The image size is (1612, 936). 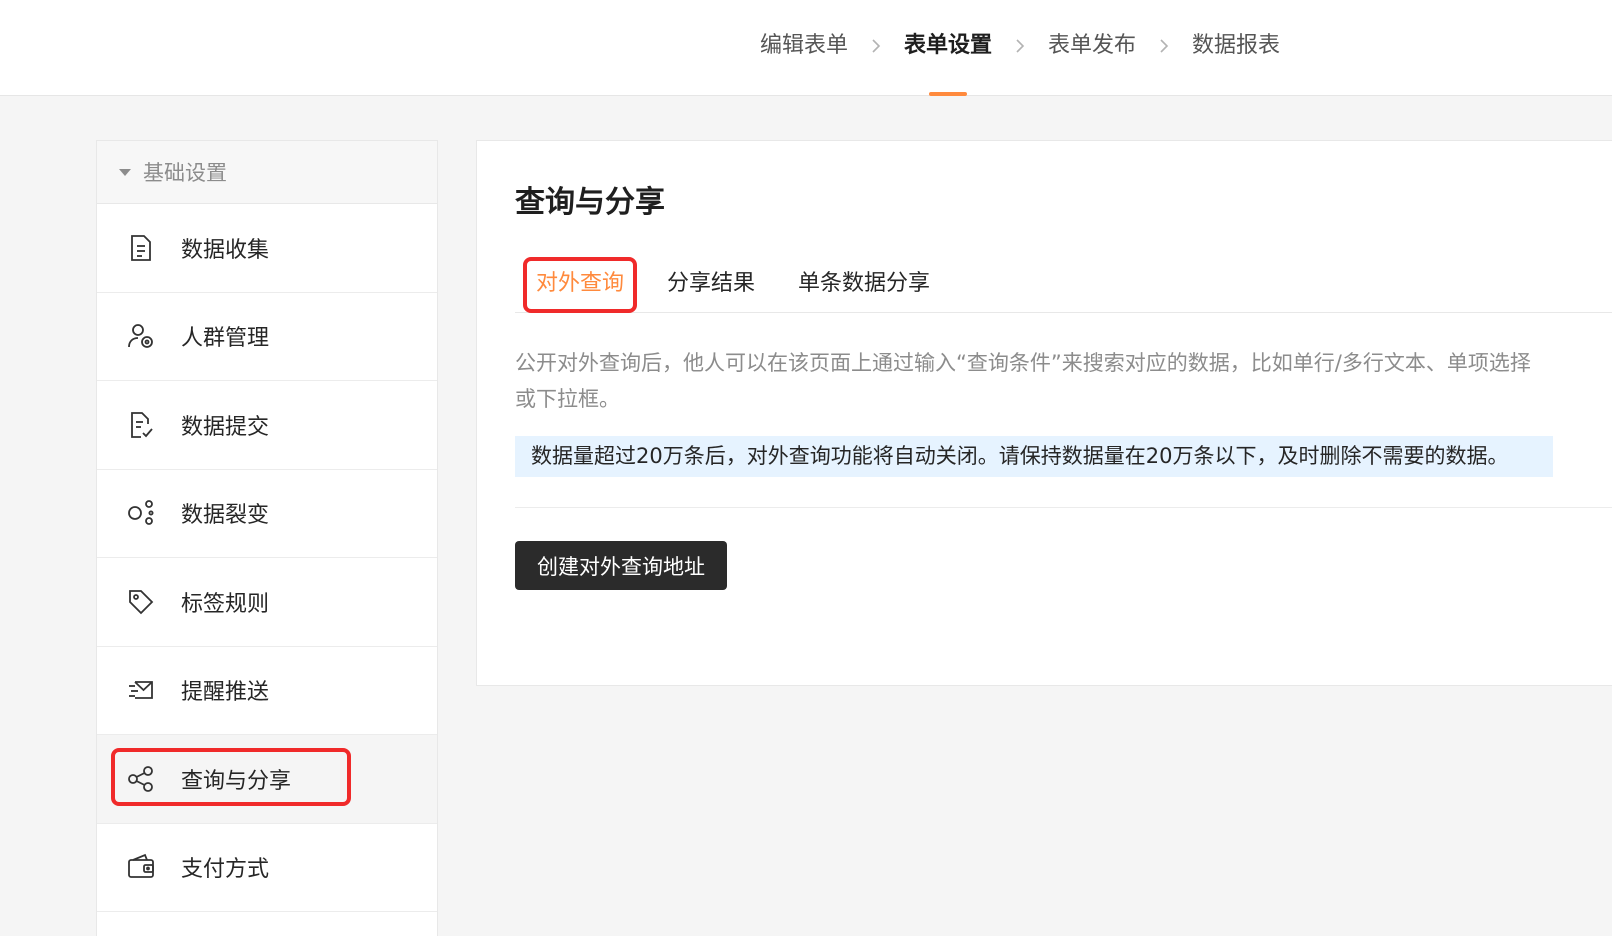 What do you see at coordinates (948, 46) in the screenshot?
I see `step-form-settings: 表单设置` at bounding box center [948, 46].